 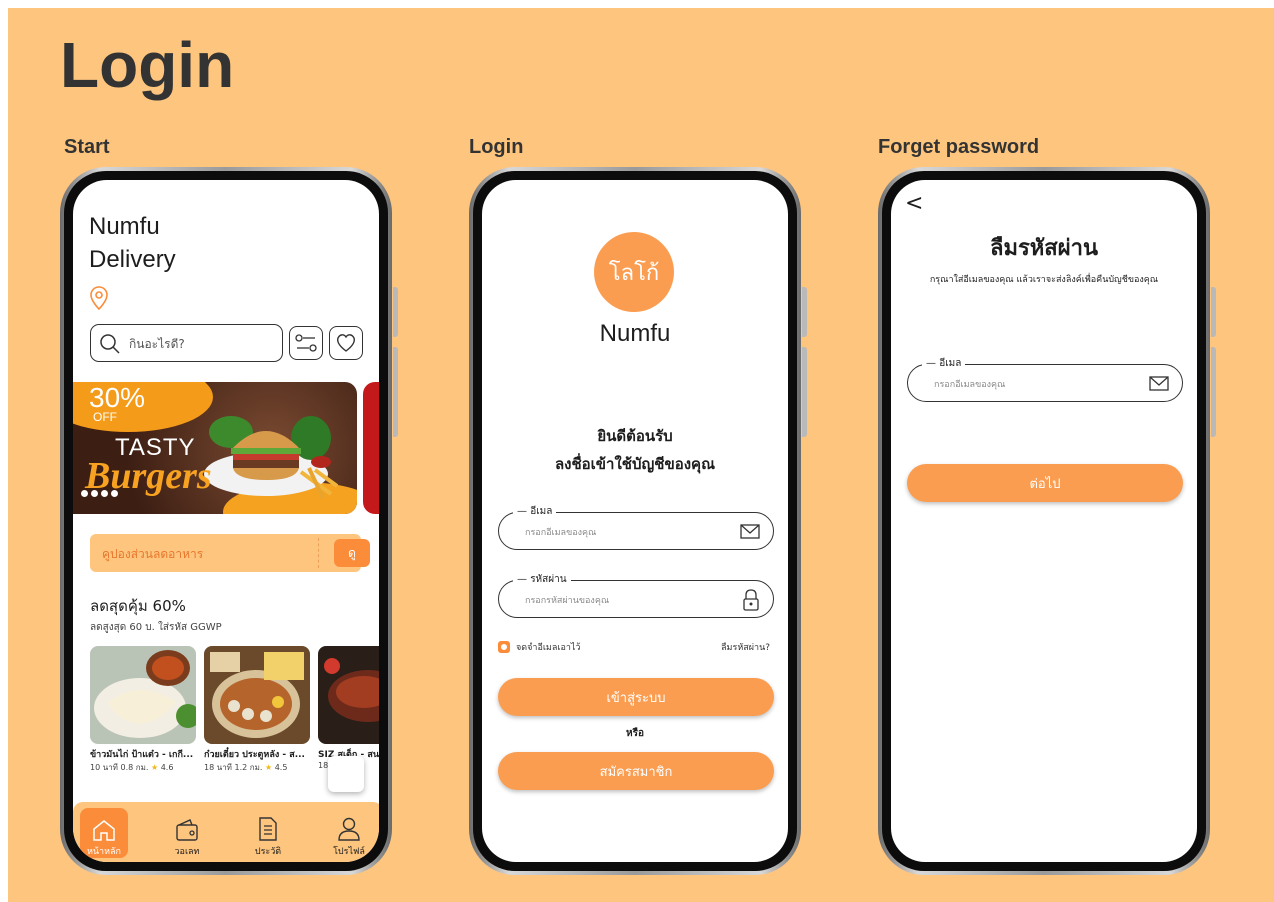 I want to click on search-input: กินอะไรดี?, so click(x=186, y=343).